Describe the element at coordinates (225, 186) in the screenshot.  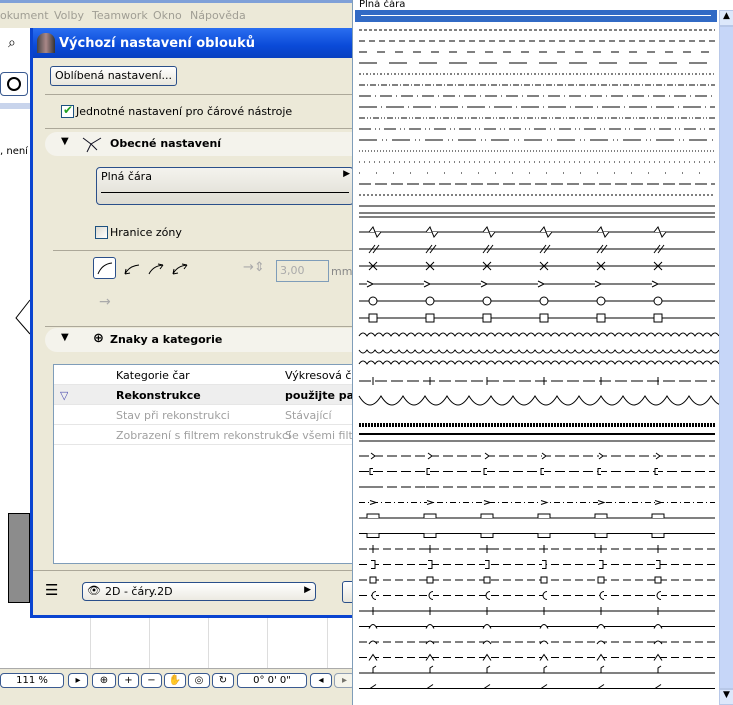
I see `line-type-selector: Plná čára ▶` at that location.